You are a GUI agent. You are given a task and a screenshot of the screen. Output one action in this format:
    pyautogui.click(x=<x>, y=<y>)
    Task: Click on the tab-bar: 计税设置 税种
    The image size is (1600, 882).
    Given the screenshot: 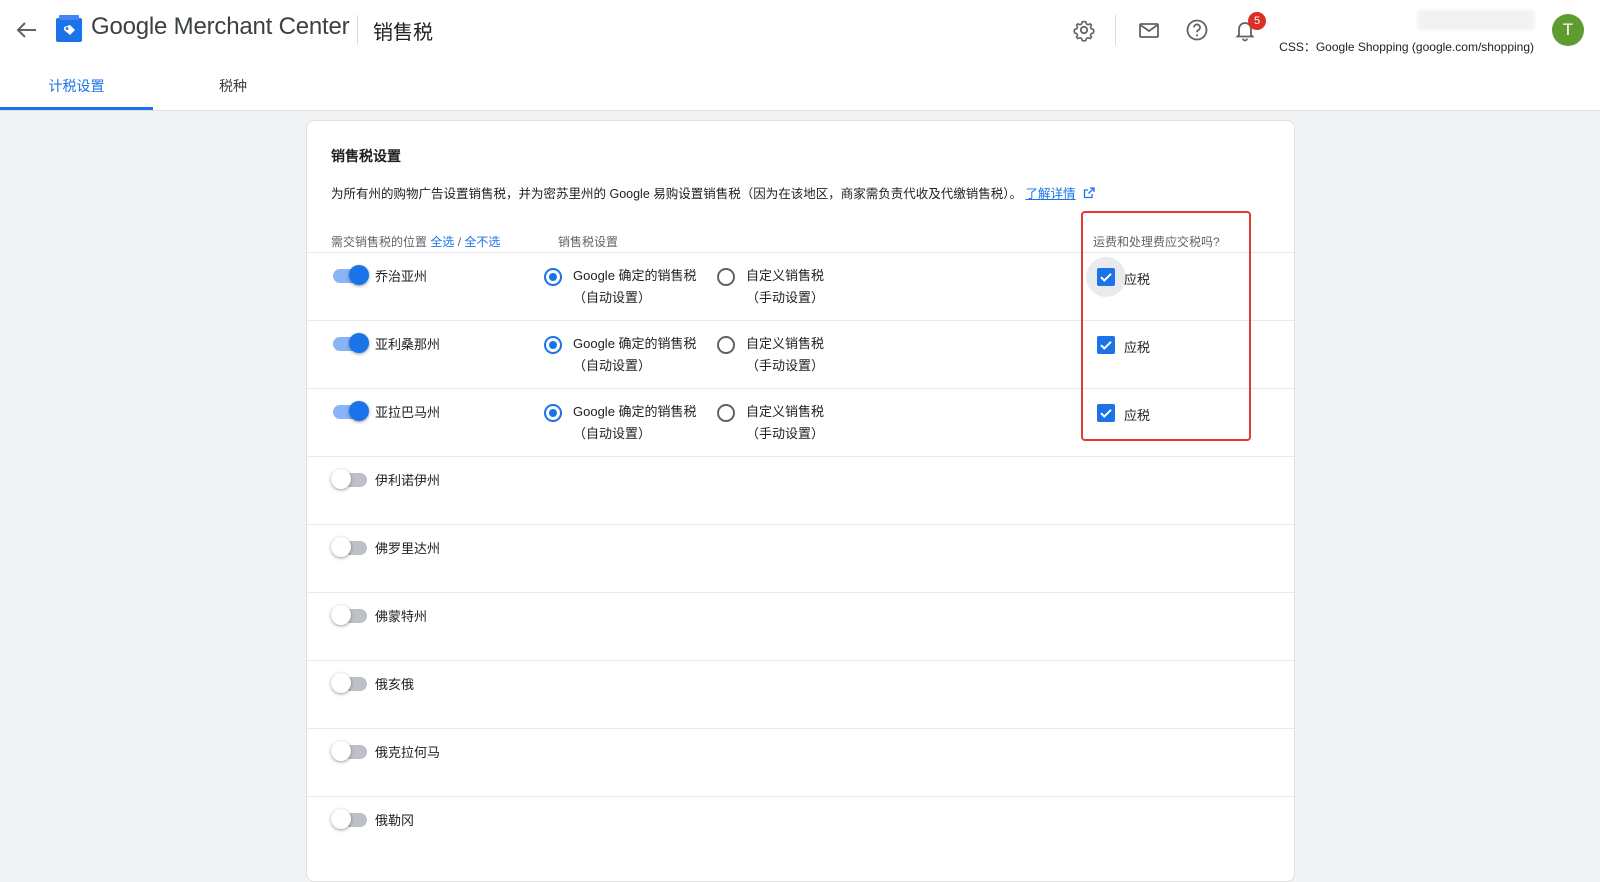 What is the action you would take?
    pyautogui.click(x=800, y=86)
    